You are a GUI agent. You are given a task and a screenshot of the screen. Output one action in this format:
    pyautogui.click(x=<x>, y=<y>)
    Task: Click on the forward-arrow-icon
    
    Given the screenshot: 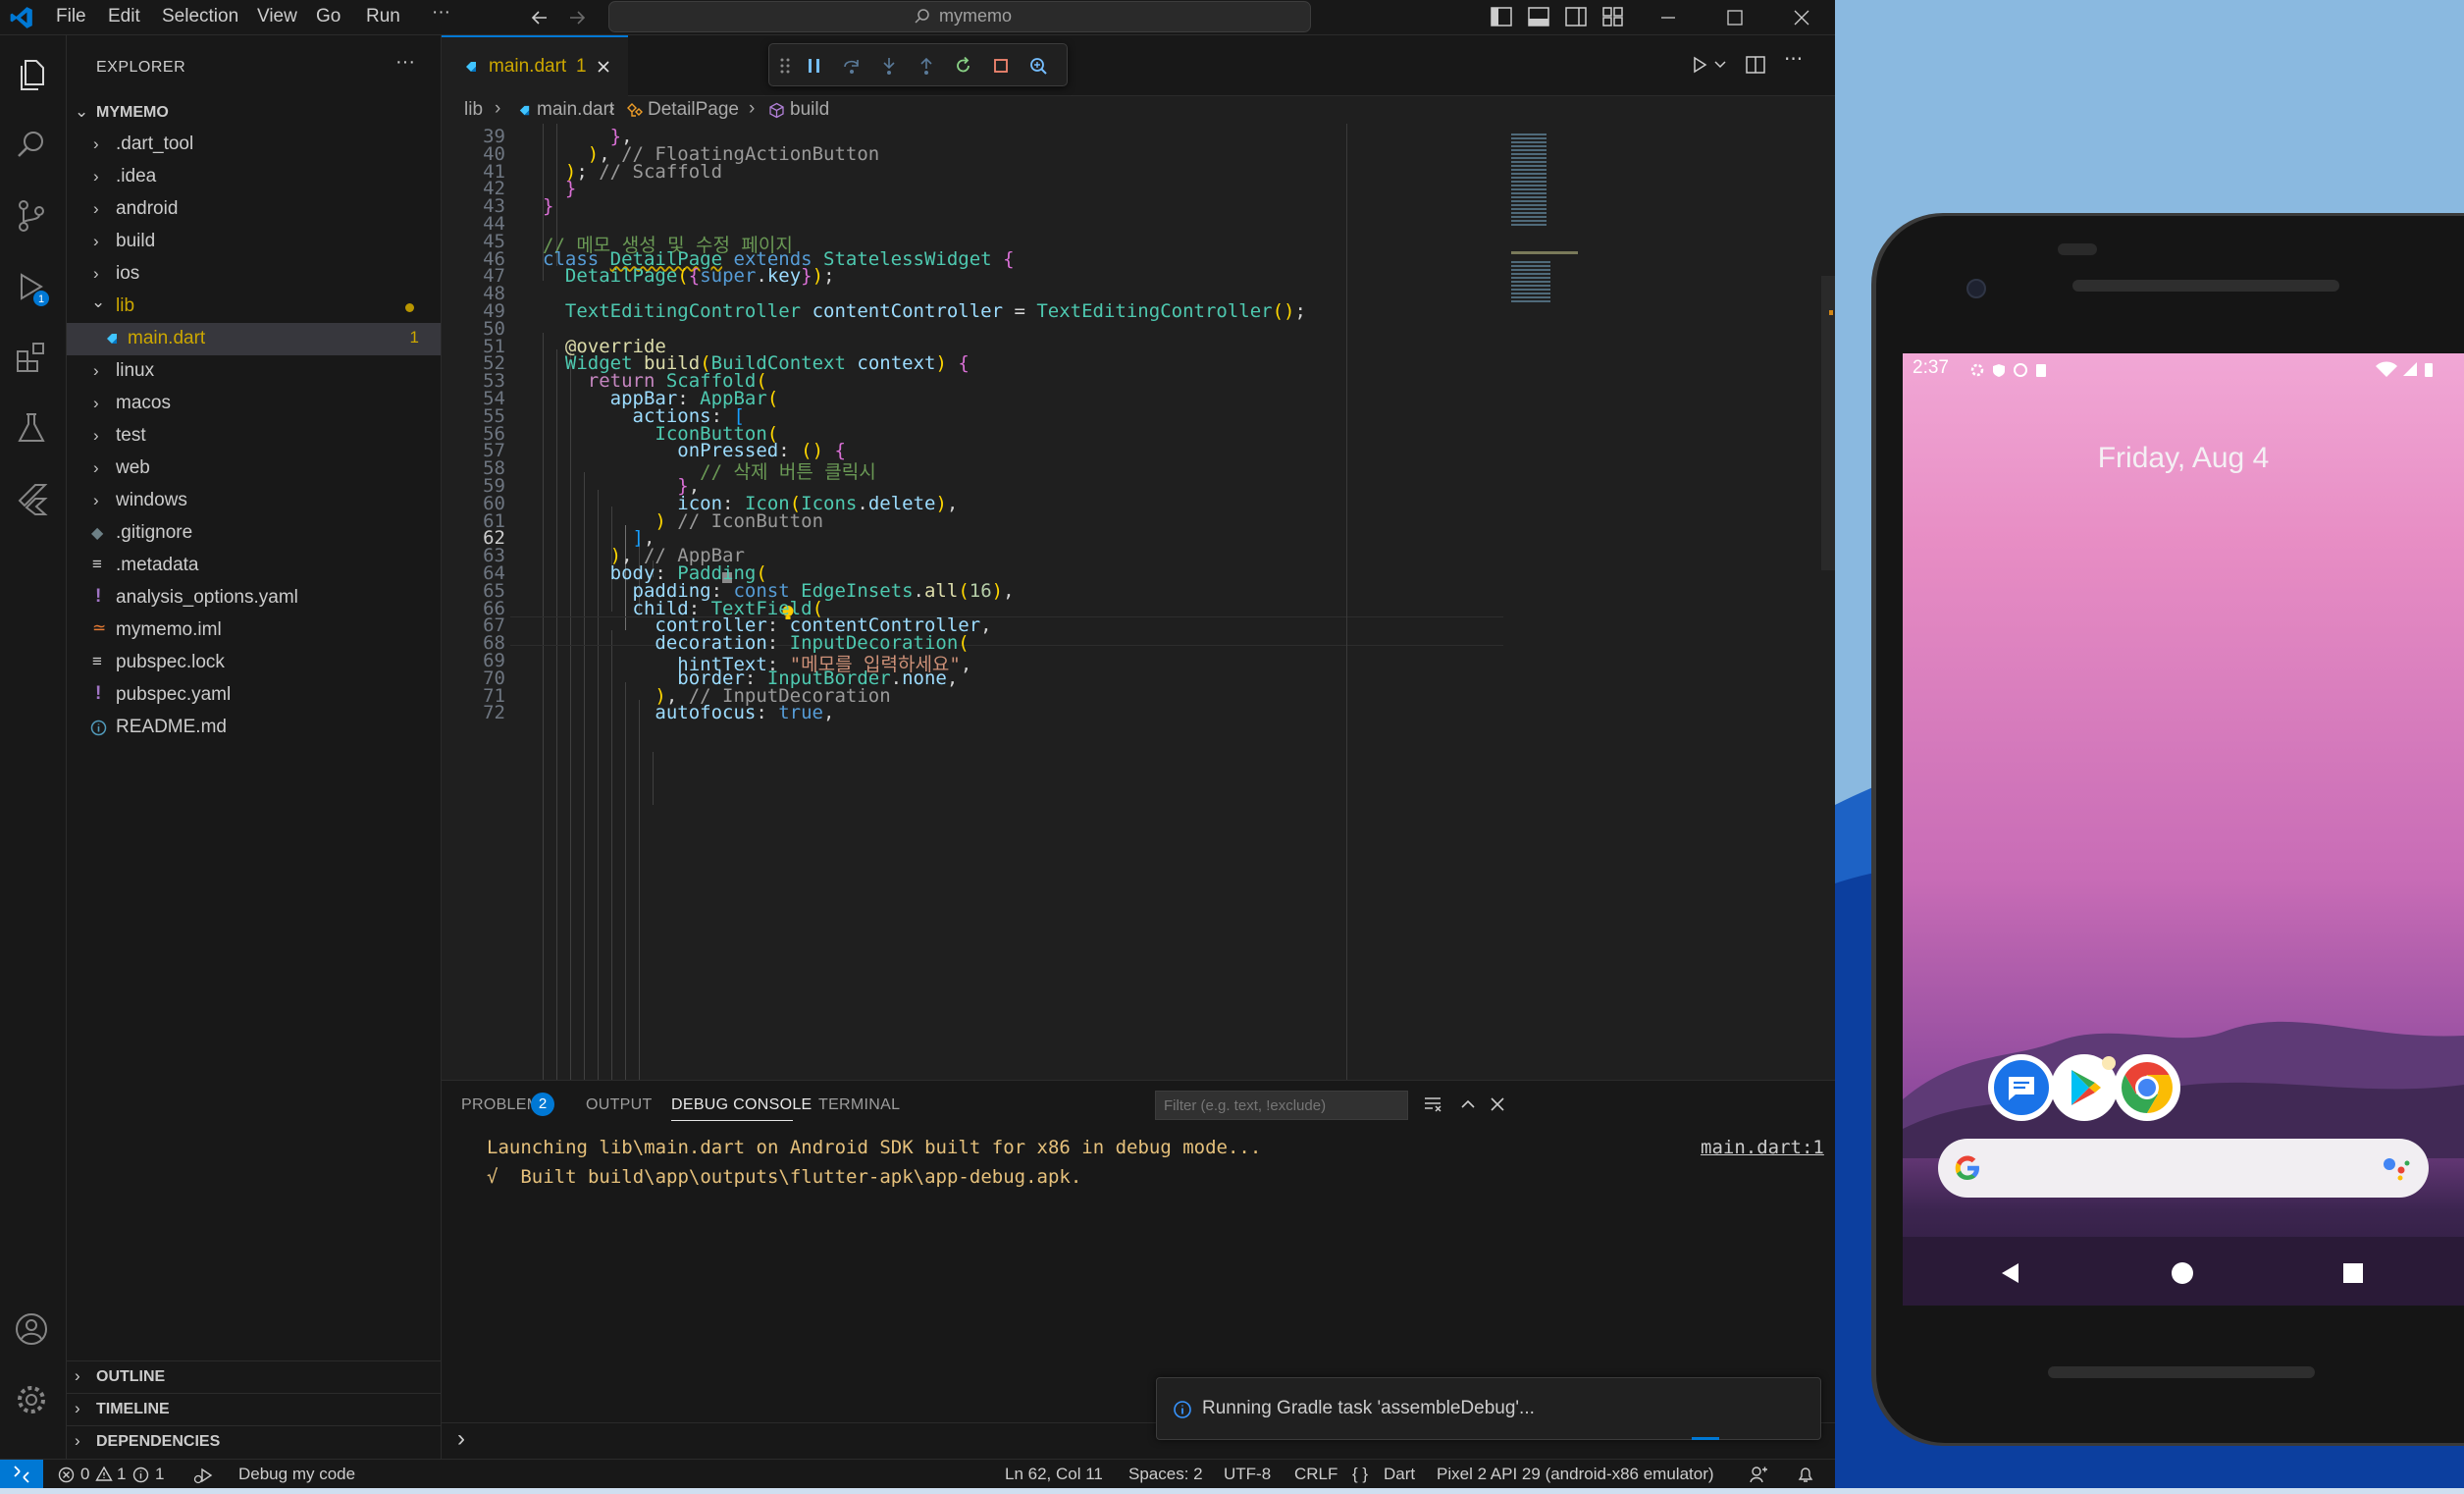 What is the action you would take?
    pyautogui.click(x=577, y=17)
    